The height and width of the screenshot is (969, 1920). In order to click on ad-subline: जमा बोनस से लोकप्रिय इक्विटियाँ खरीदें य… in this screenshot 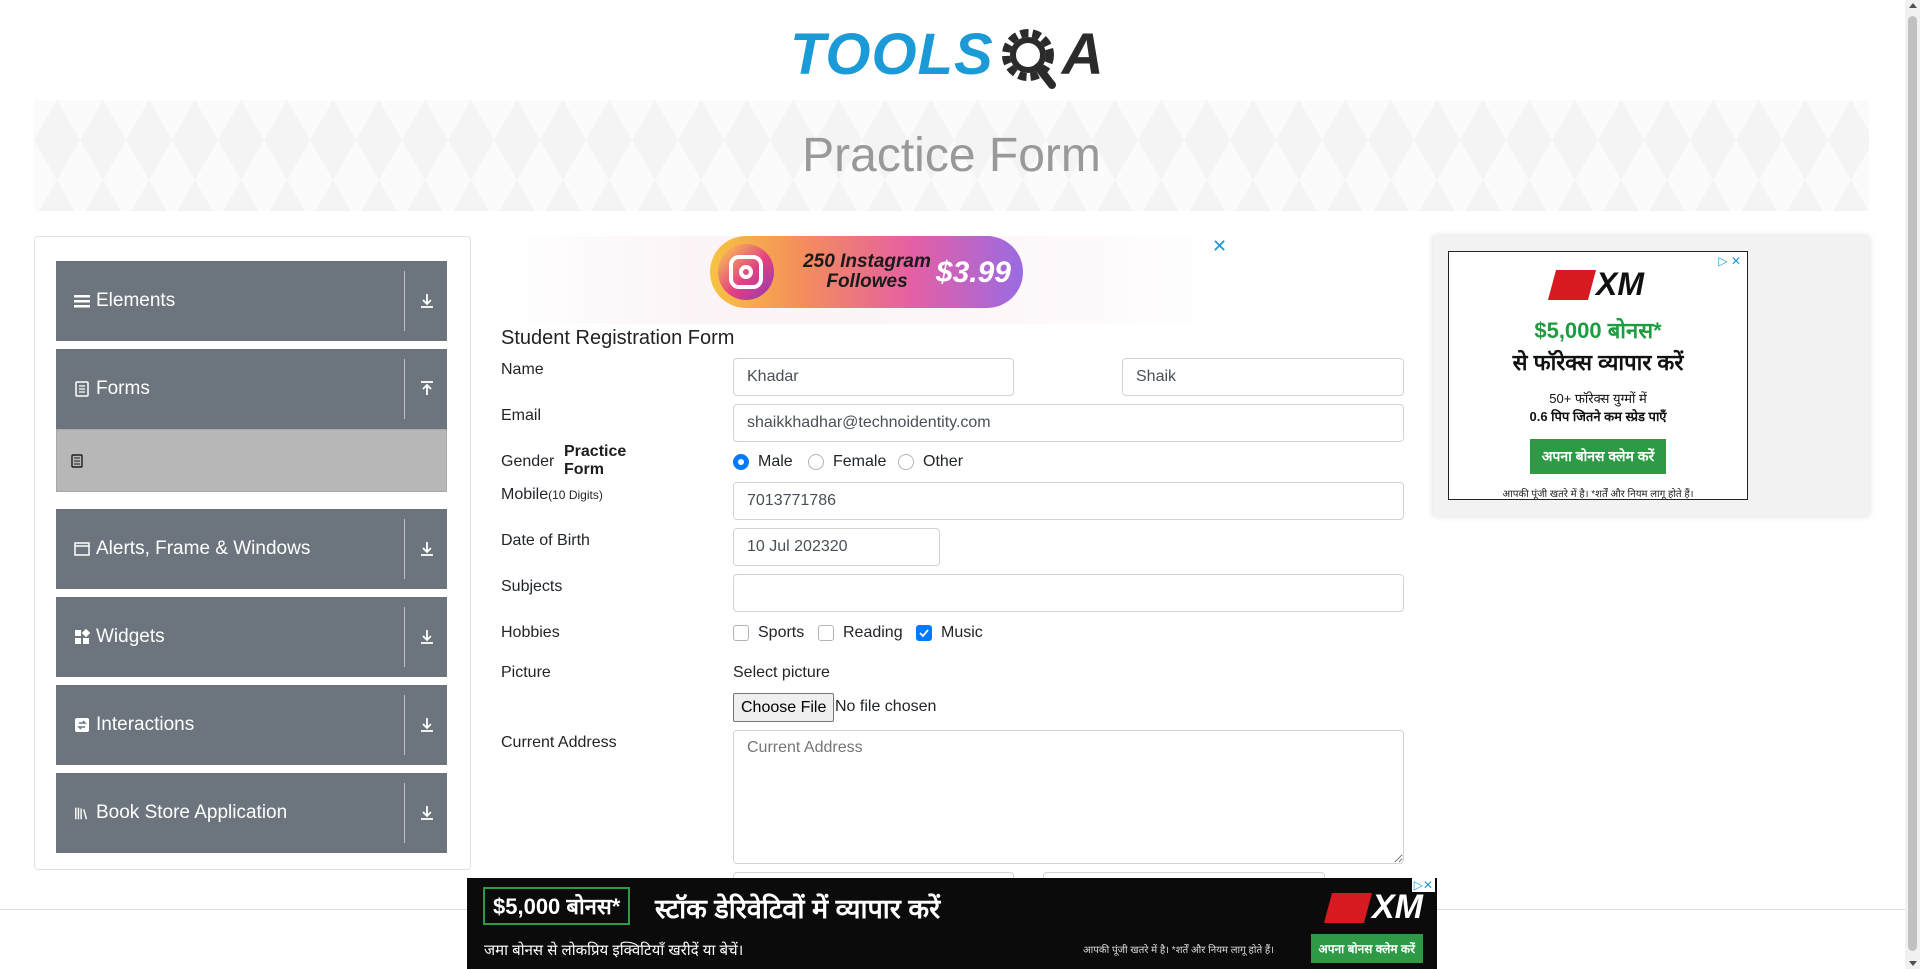, I will do `click(614, 950)`.